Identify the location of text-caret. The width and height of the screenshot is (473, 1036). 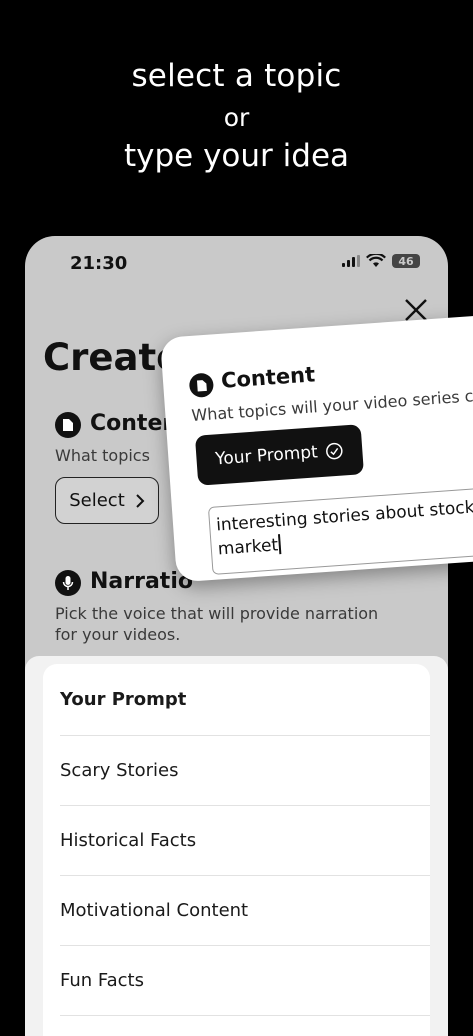
(280, 544).